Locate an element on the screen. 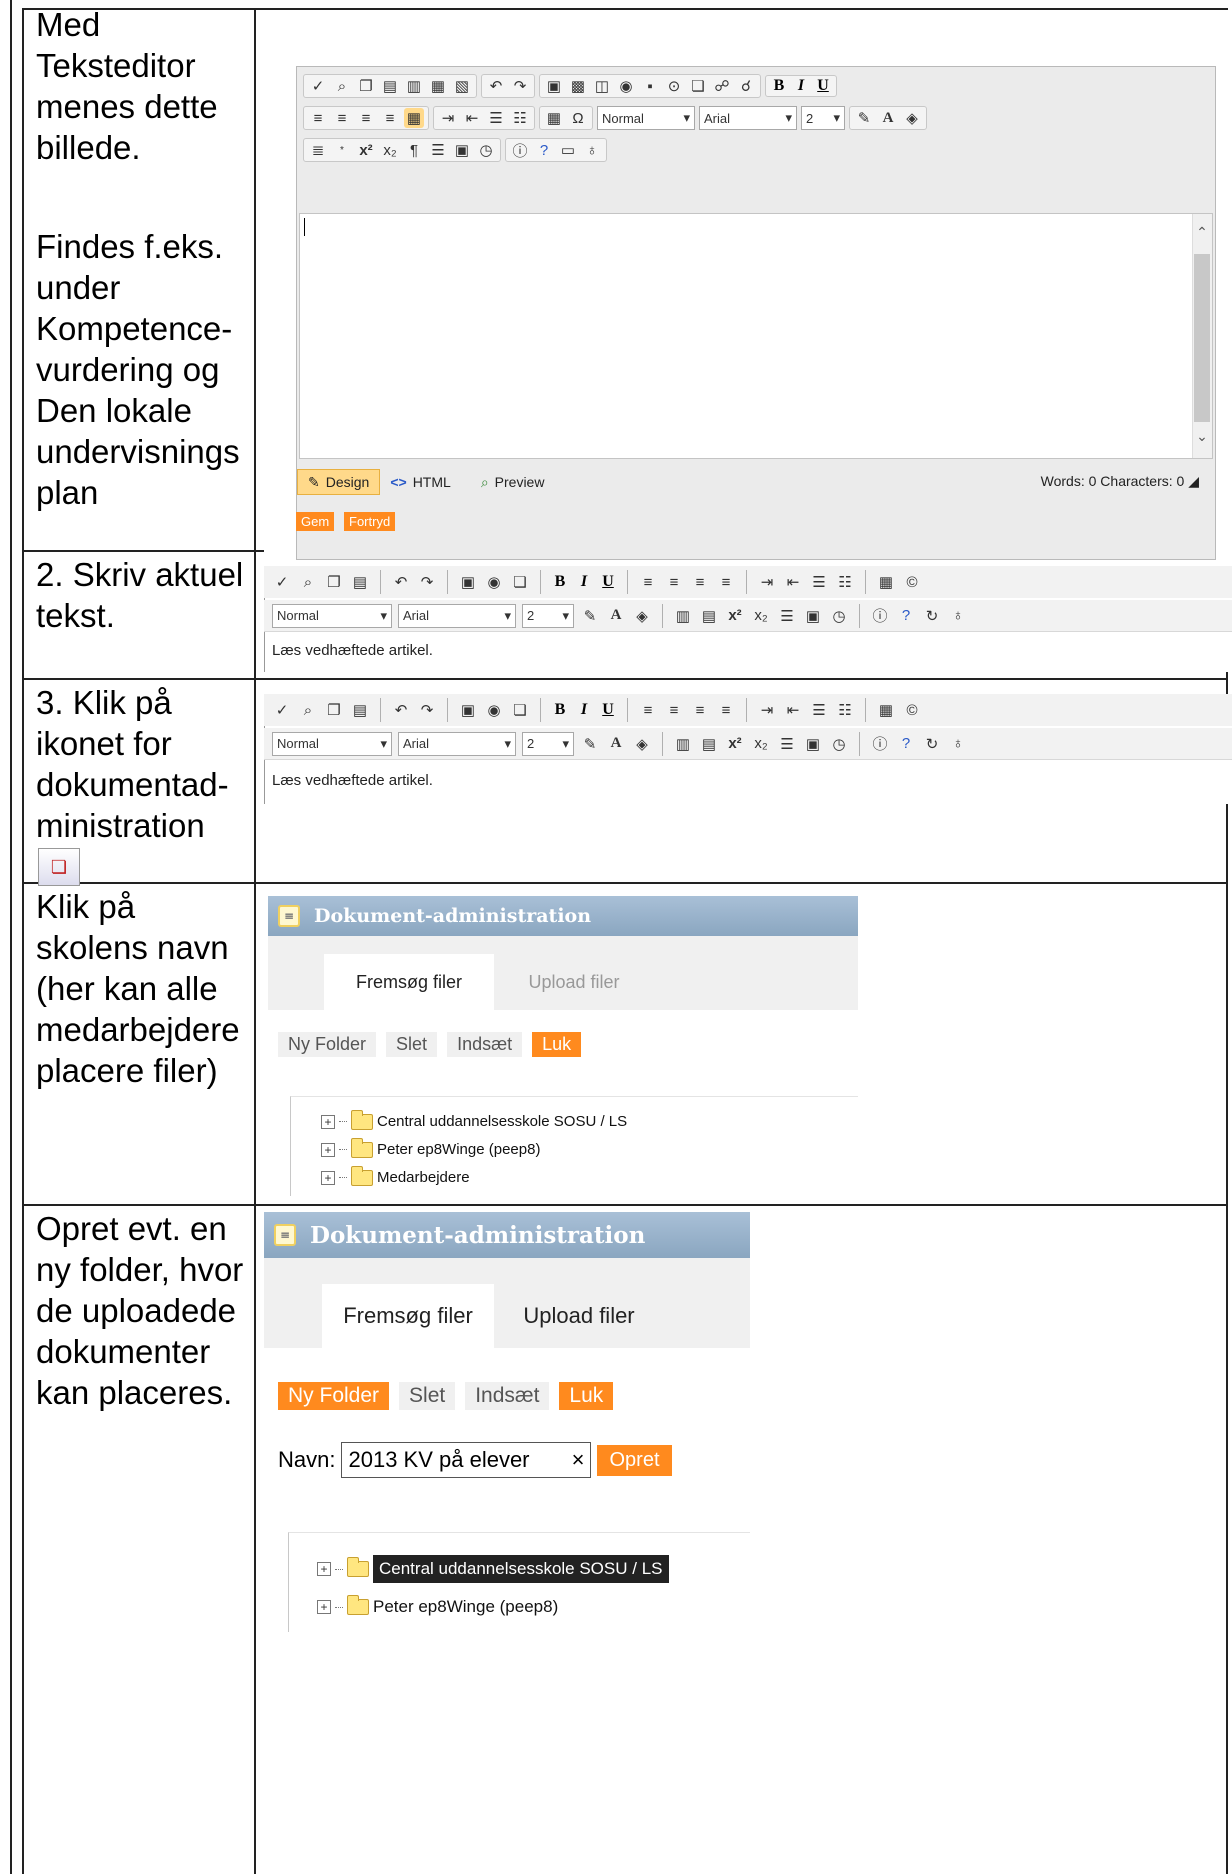 Image resolution: width=1232 pixels, height=1874 pixels. image-icon: ▣ is located at coordinates (554, 86).